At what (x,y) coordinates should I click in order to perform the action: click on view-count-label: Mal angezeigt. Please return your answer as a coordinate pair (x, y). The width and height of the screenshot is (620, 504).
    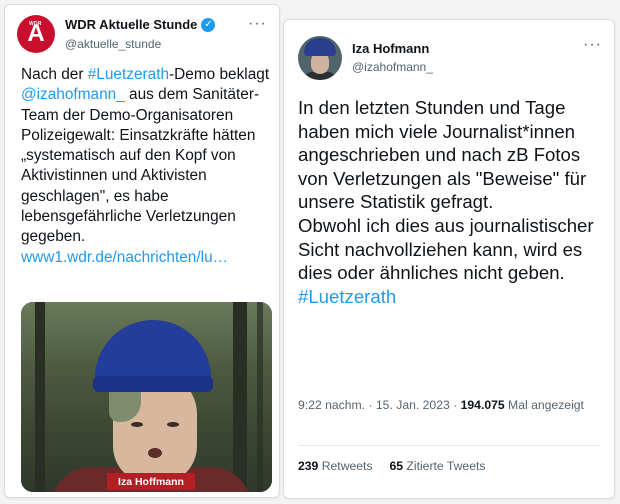
    Looking at the image, I should click on (544, 405).